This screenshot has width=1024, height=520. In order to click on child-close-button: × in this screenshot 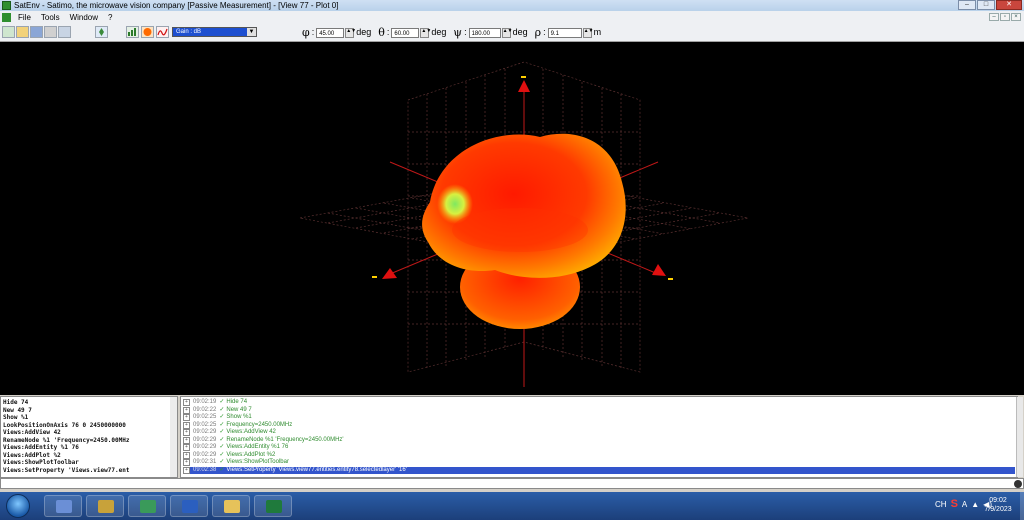, I will do `click(1016, 17)`.